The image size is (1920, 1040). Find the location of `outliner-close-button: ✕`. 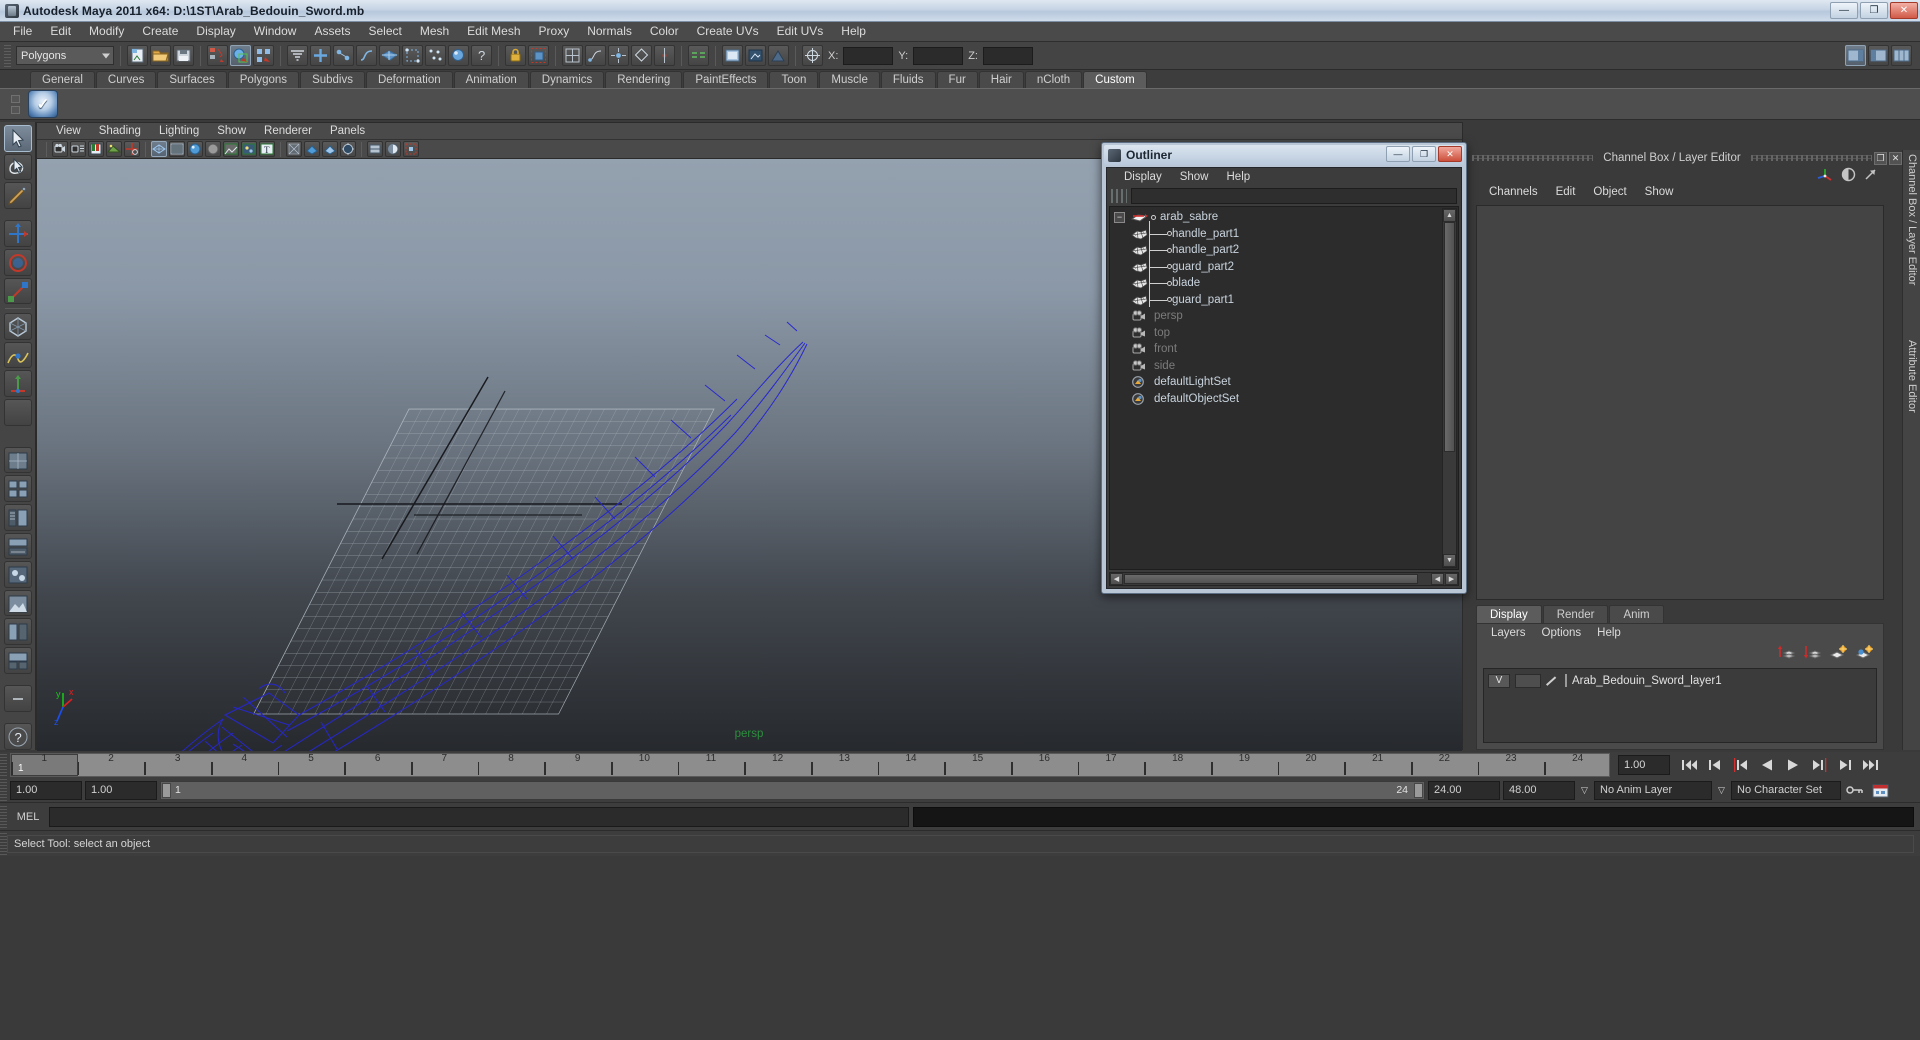

outliner-close-button: ✕ is located at coordinates (1450, 154).